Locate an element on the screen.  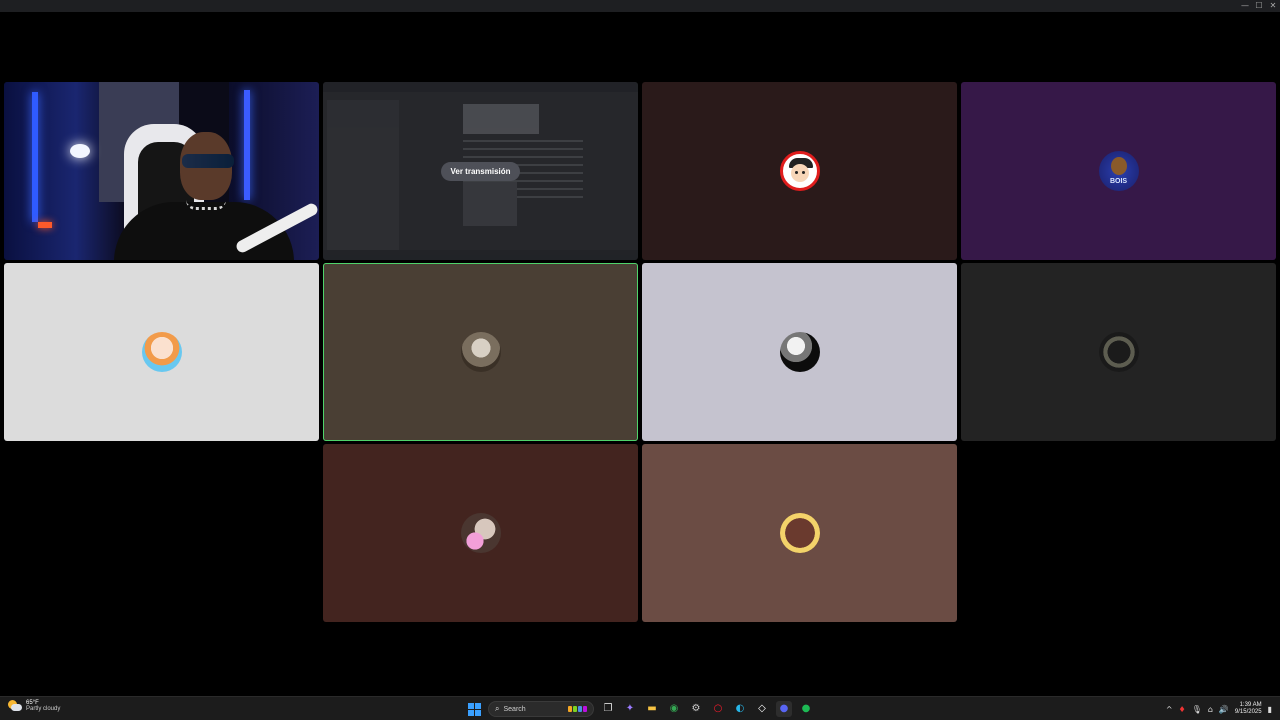
clock-date: 9/15/2025 is located at coordinates (1248, 712).